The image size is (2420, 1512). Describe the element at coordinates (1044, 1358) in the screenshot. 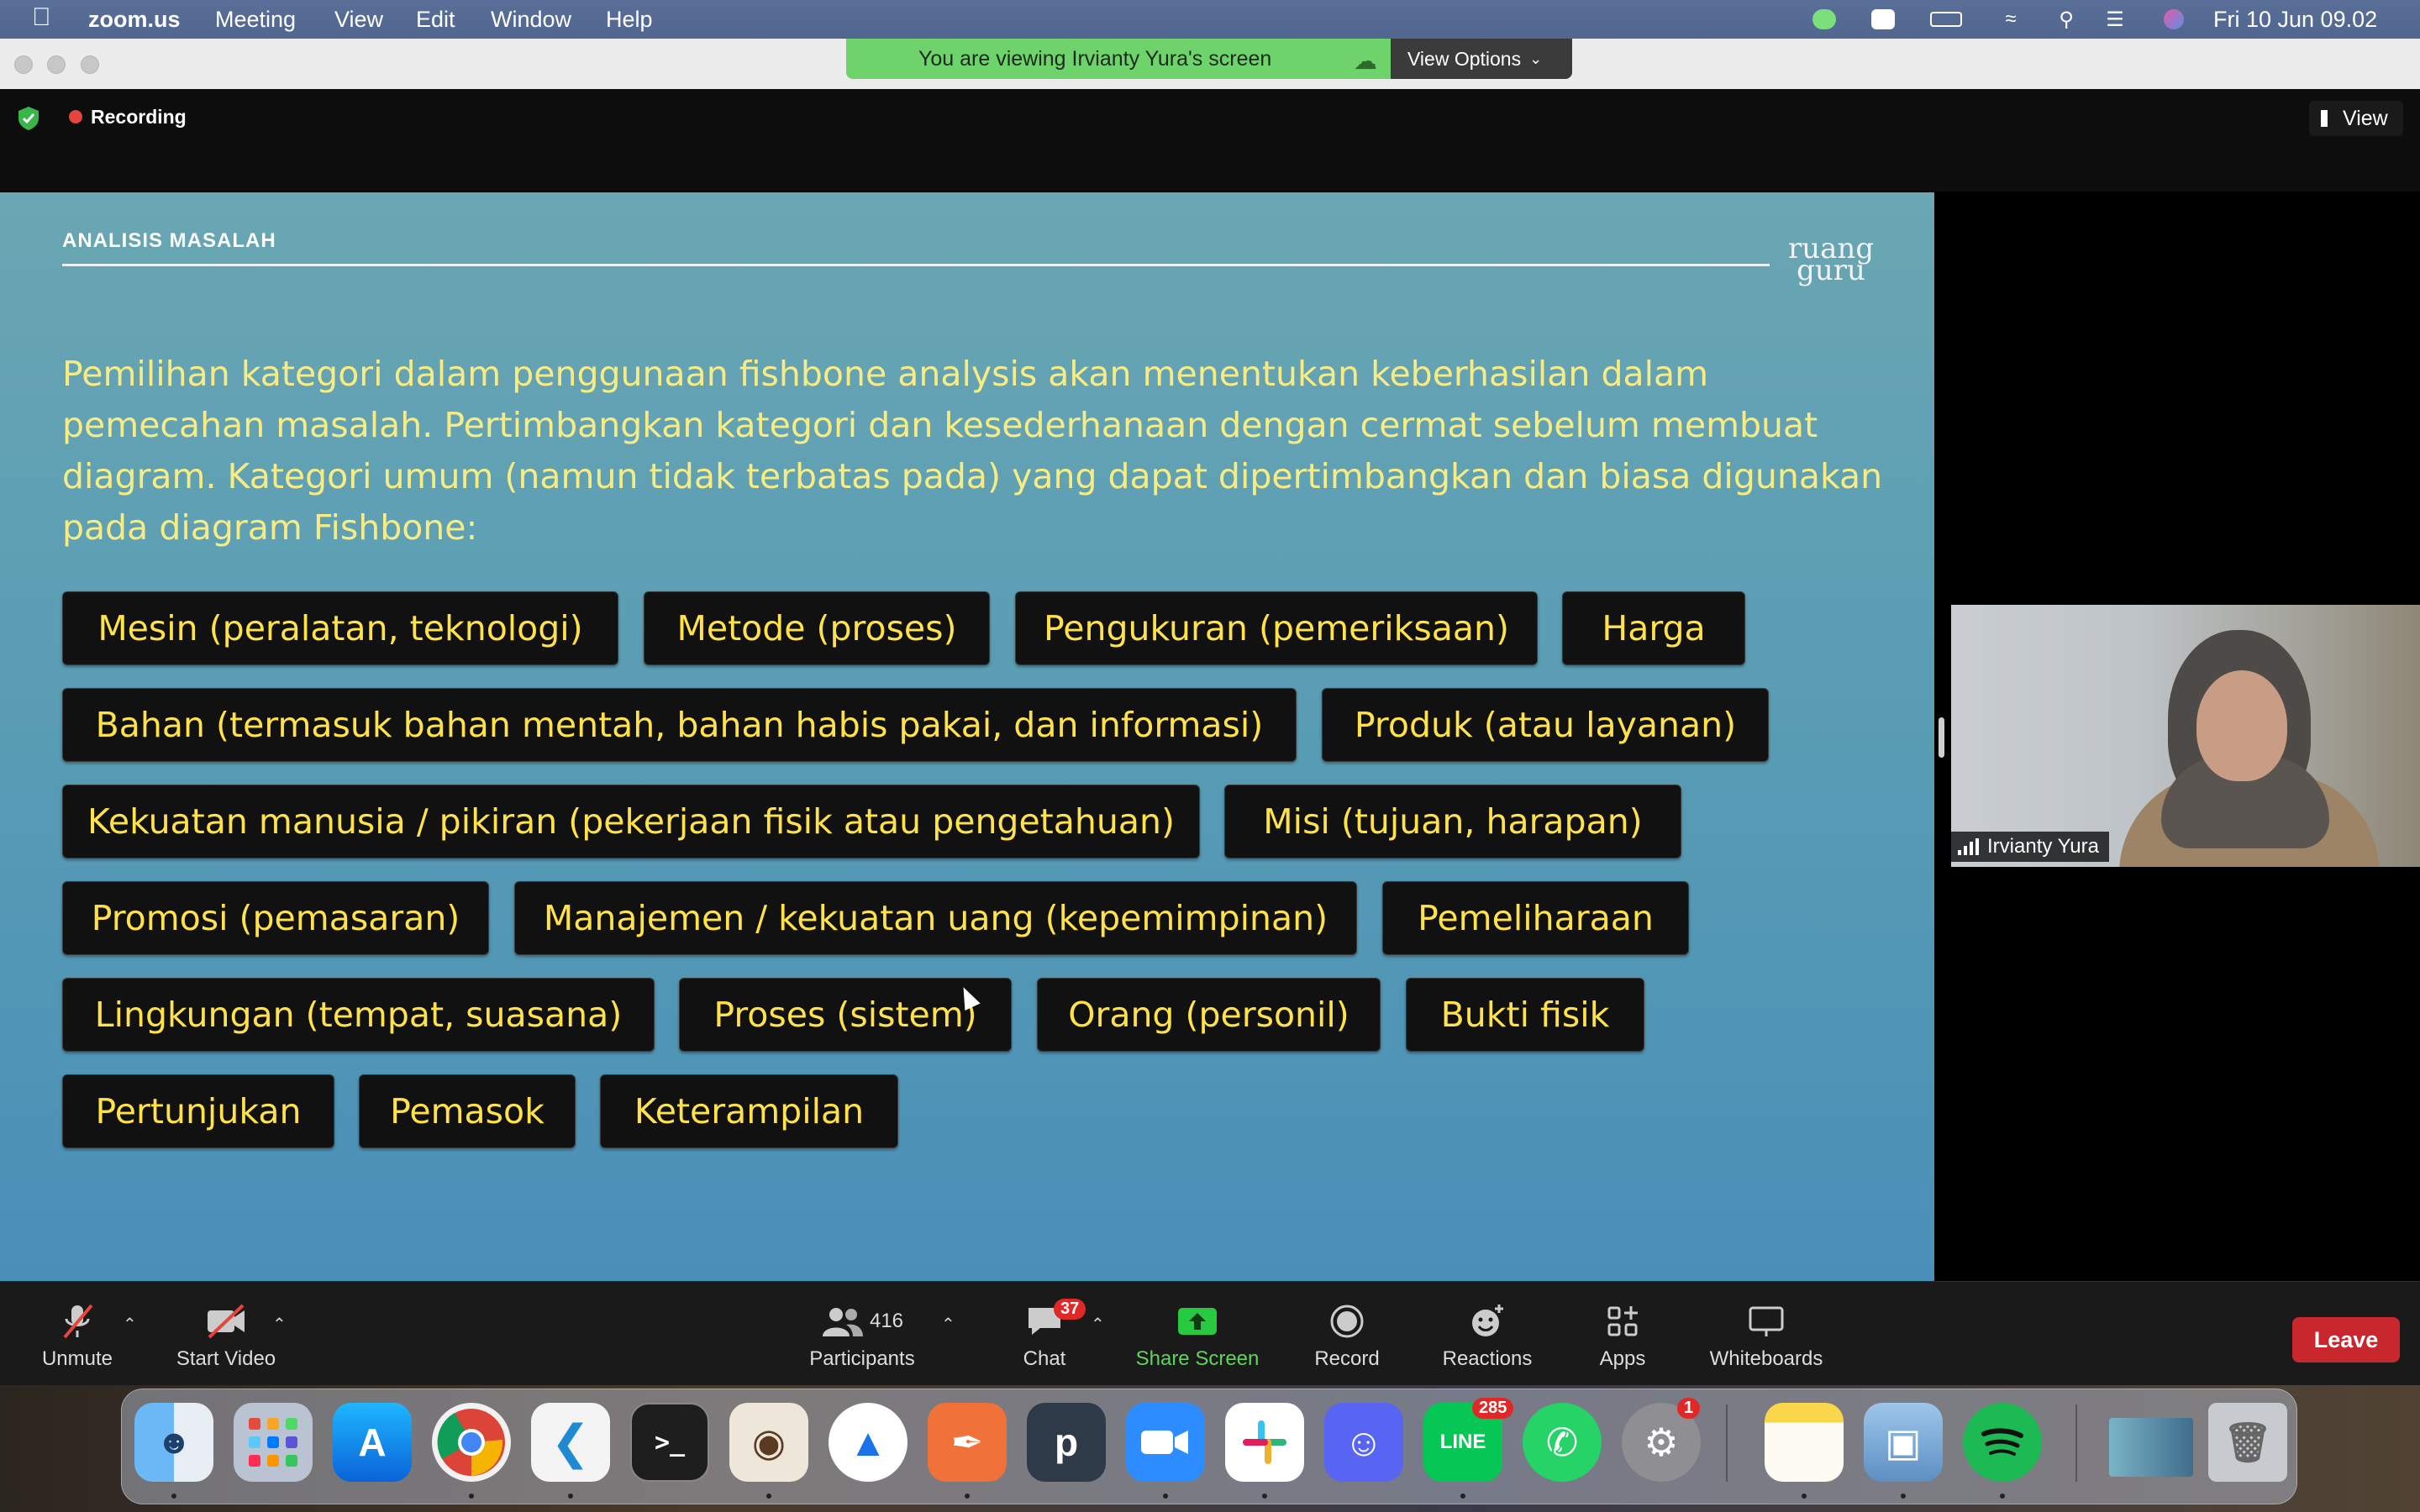

I see `chat-label: Chat` at that location.